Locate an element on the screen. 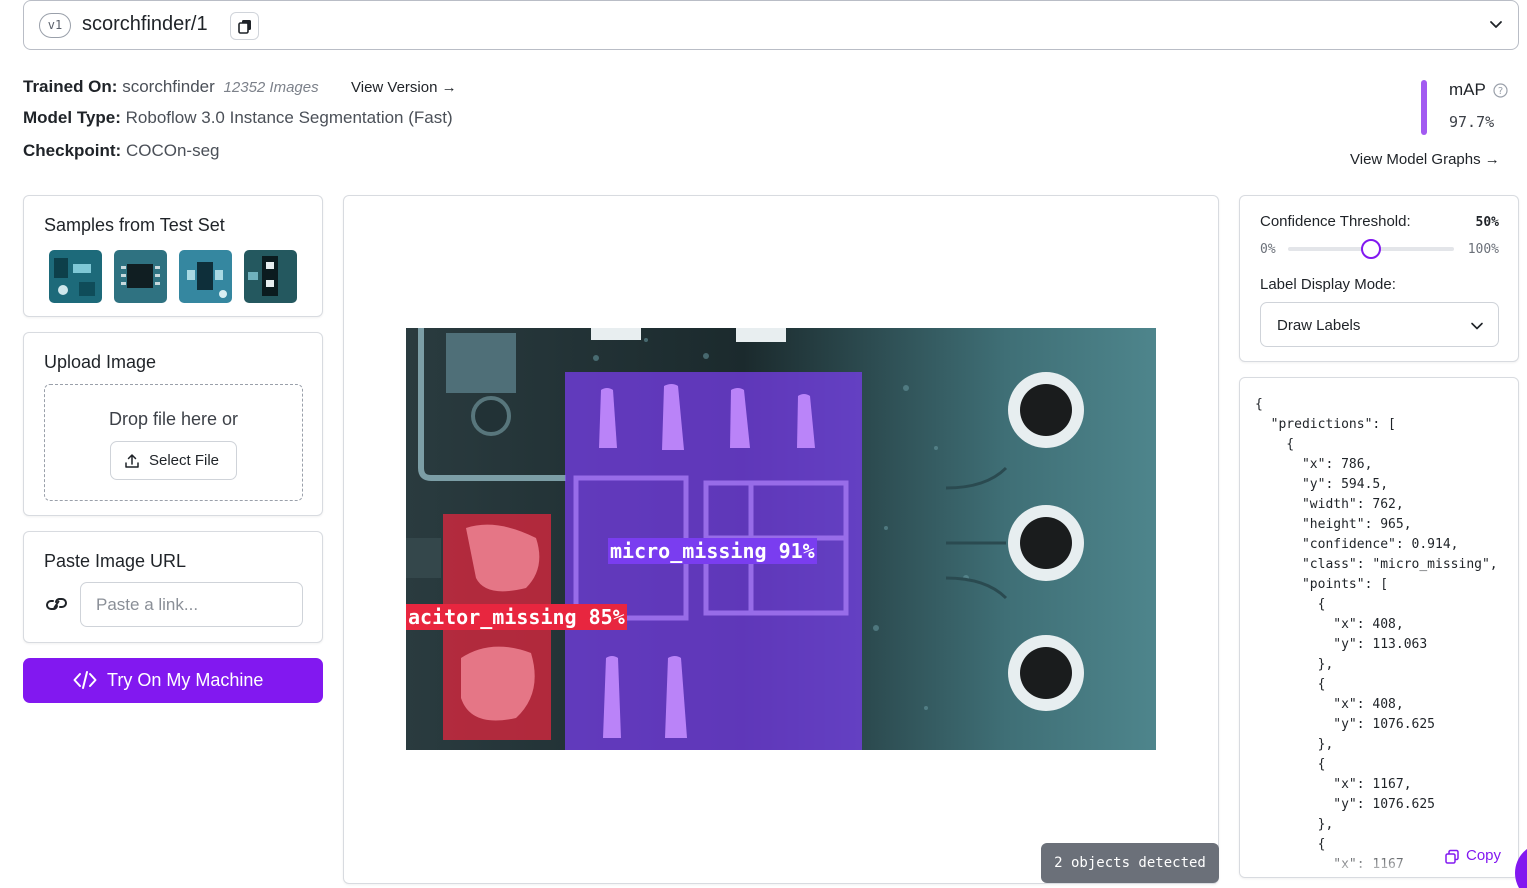 This screenshot has height=888, width=1527. map-accent-bar is located at coordinates (1424, 107).